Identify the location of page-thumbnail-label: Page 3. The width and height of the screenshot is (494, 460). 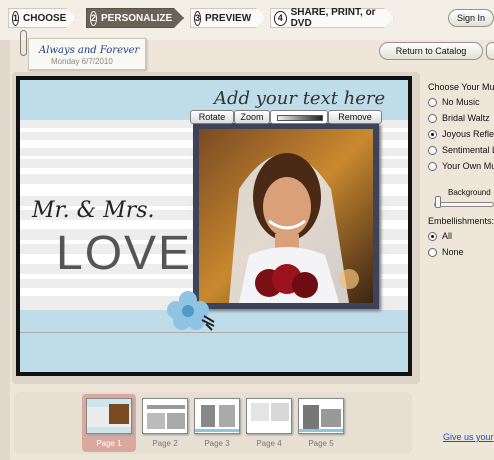
(217, 443).